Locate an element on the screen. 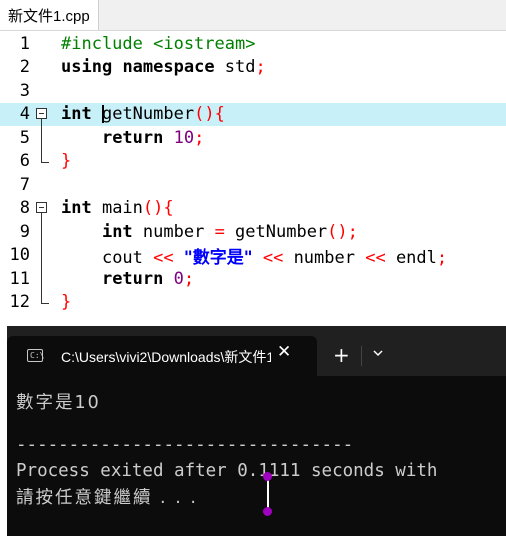 Image resolution: width=506 pixels, height=536 pixels. code-line-current: 4 int getNumber(){ is located at coordinates (253, 114).